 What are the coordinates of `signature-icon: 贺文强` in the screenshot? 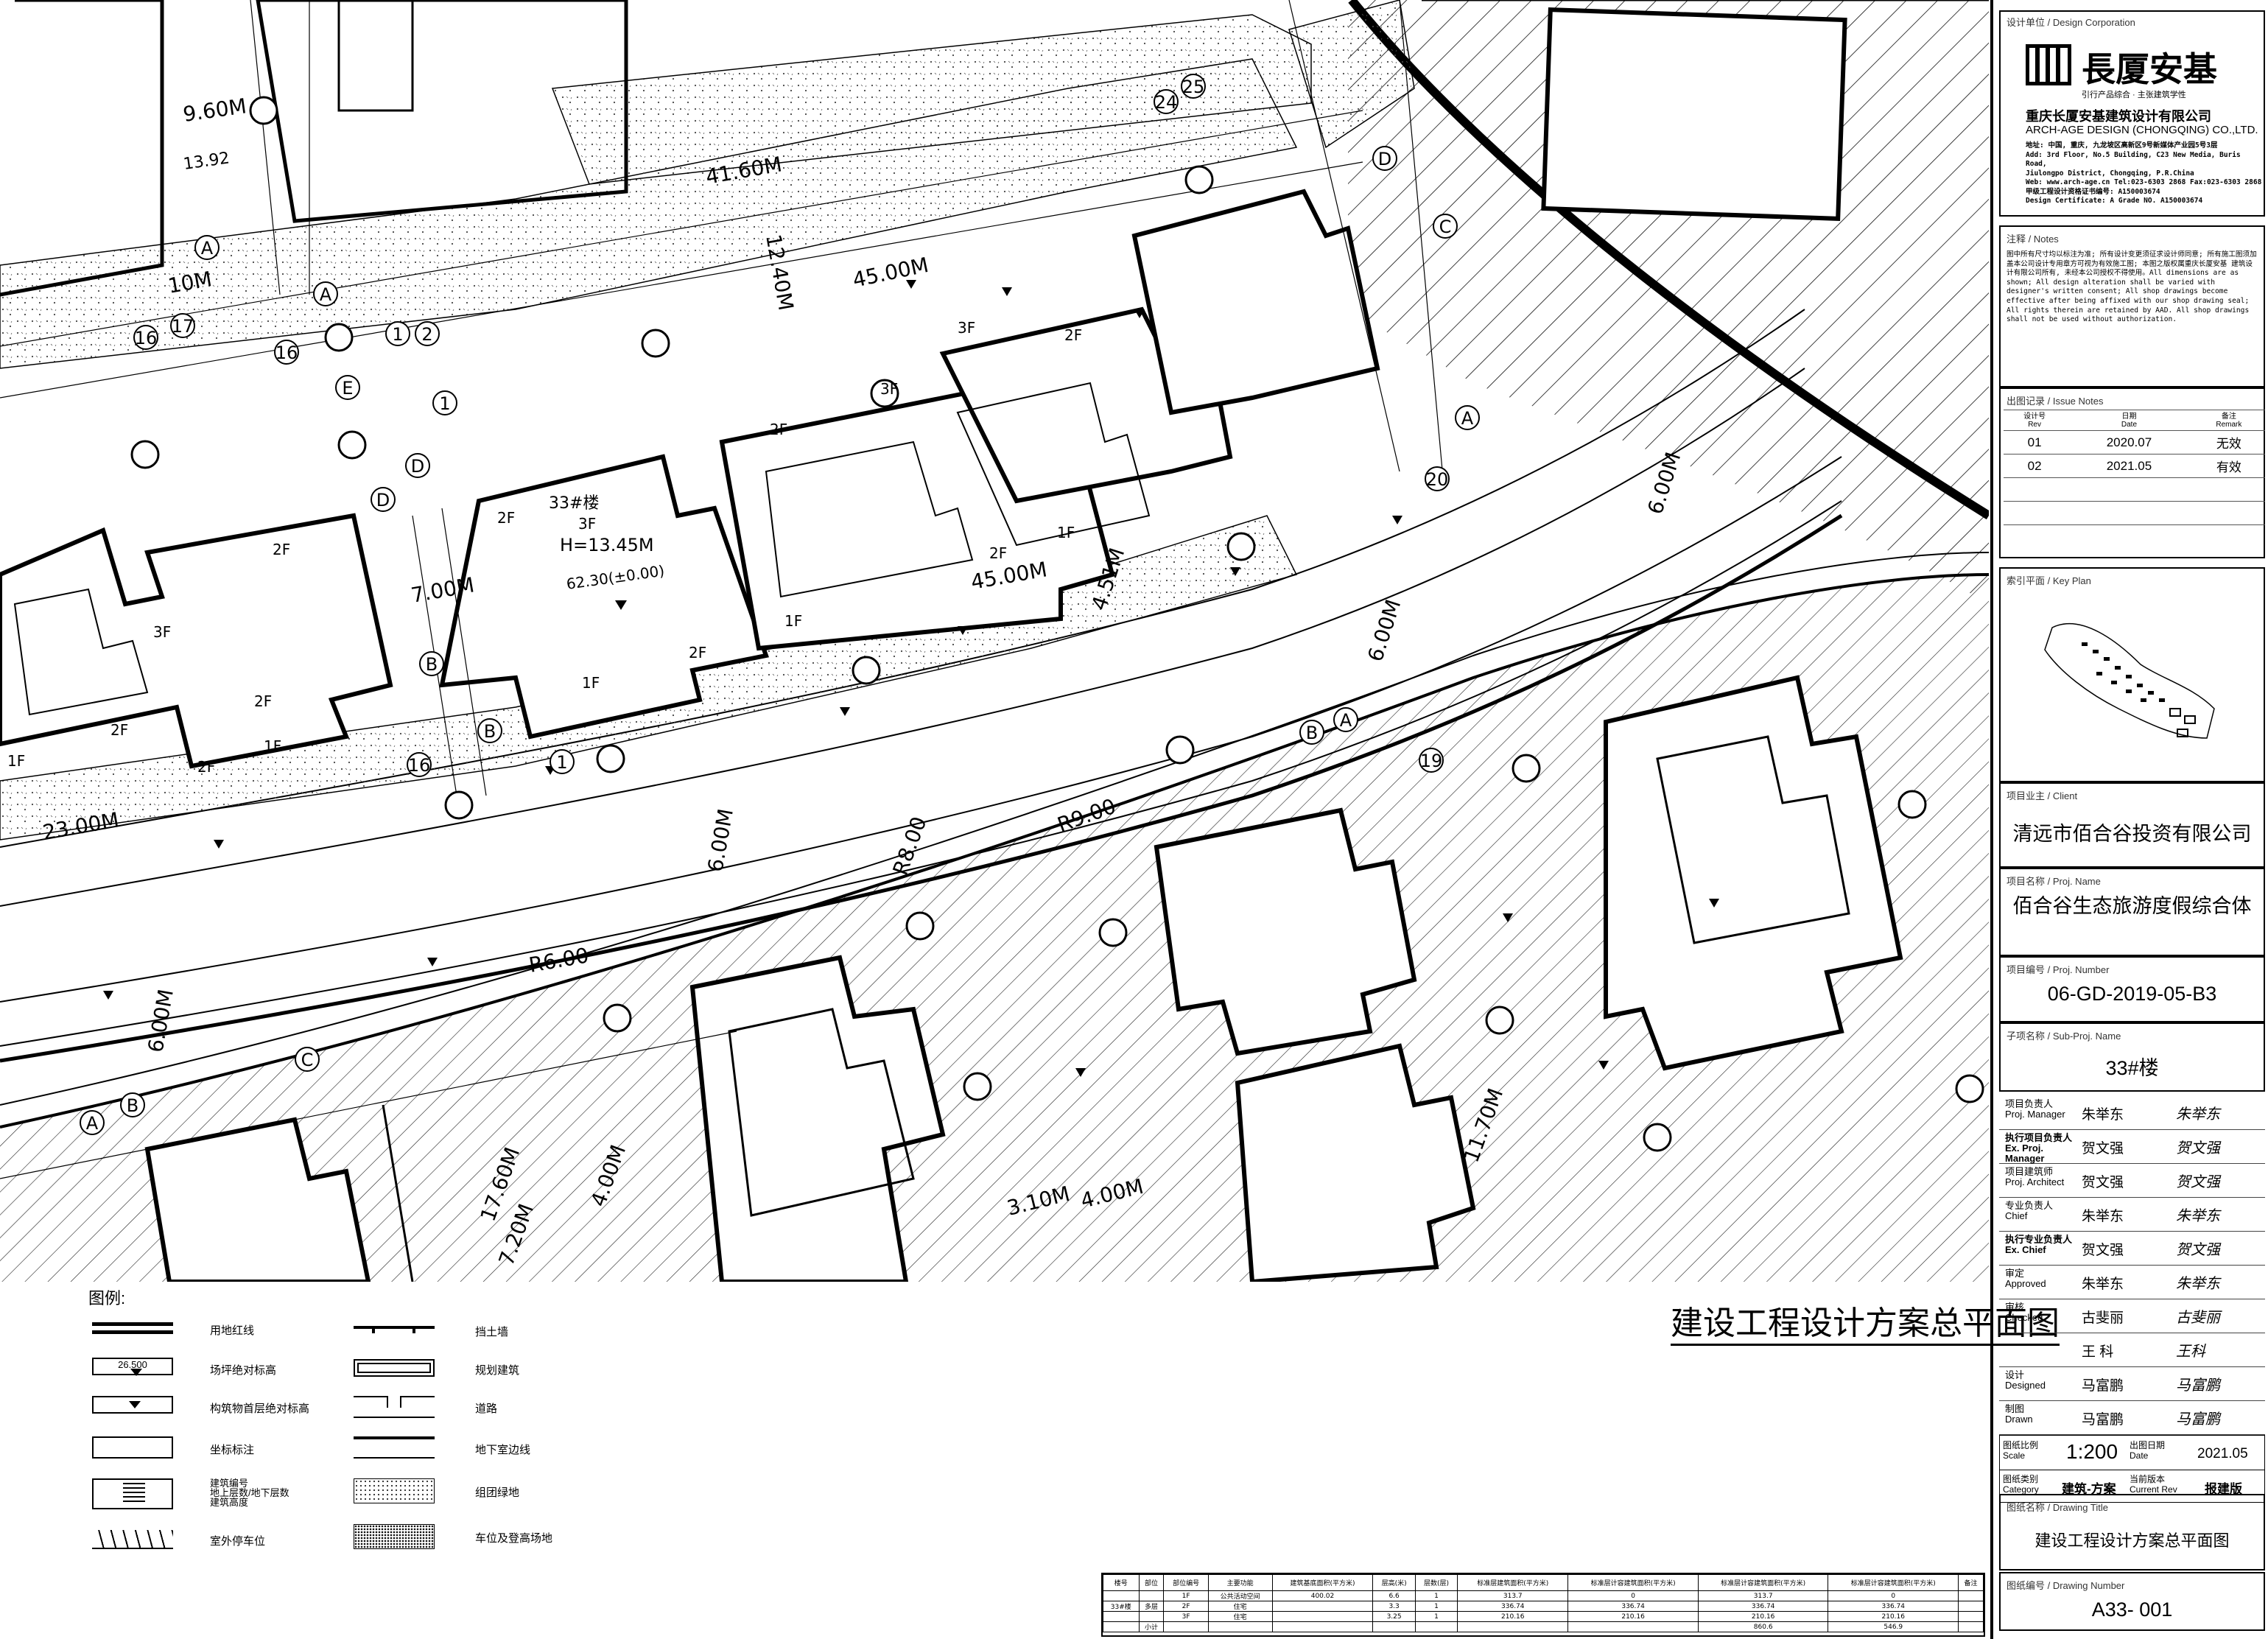 It's located at (2198, 1249).